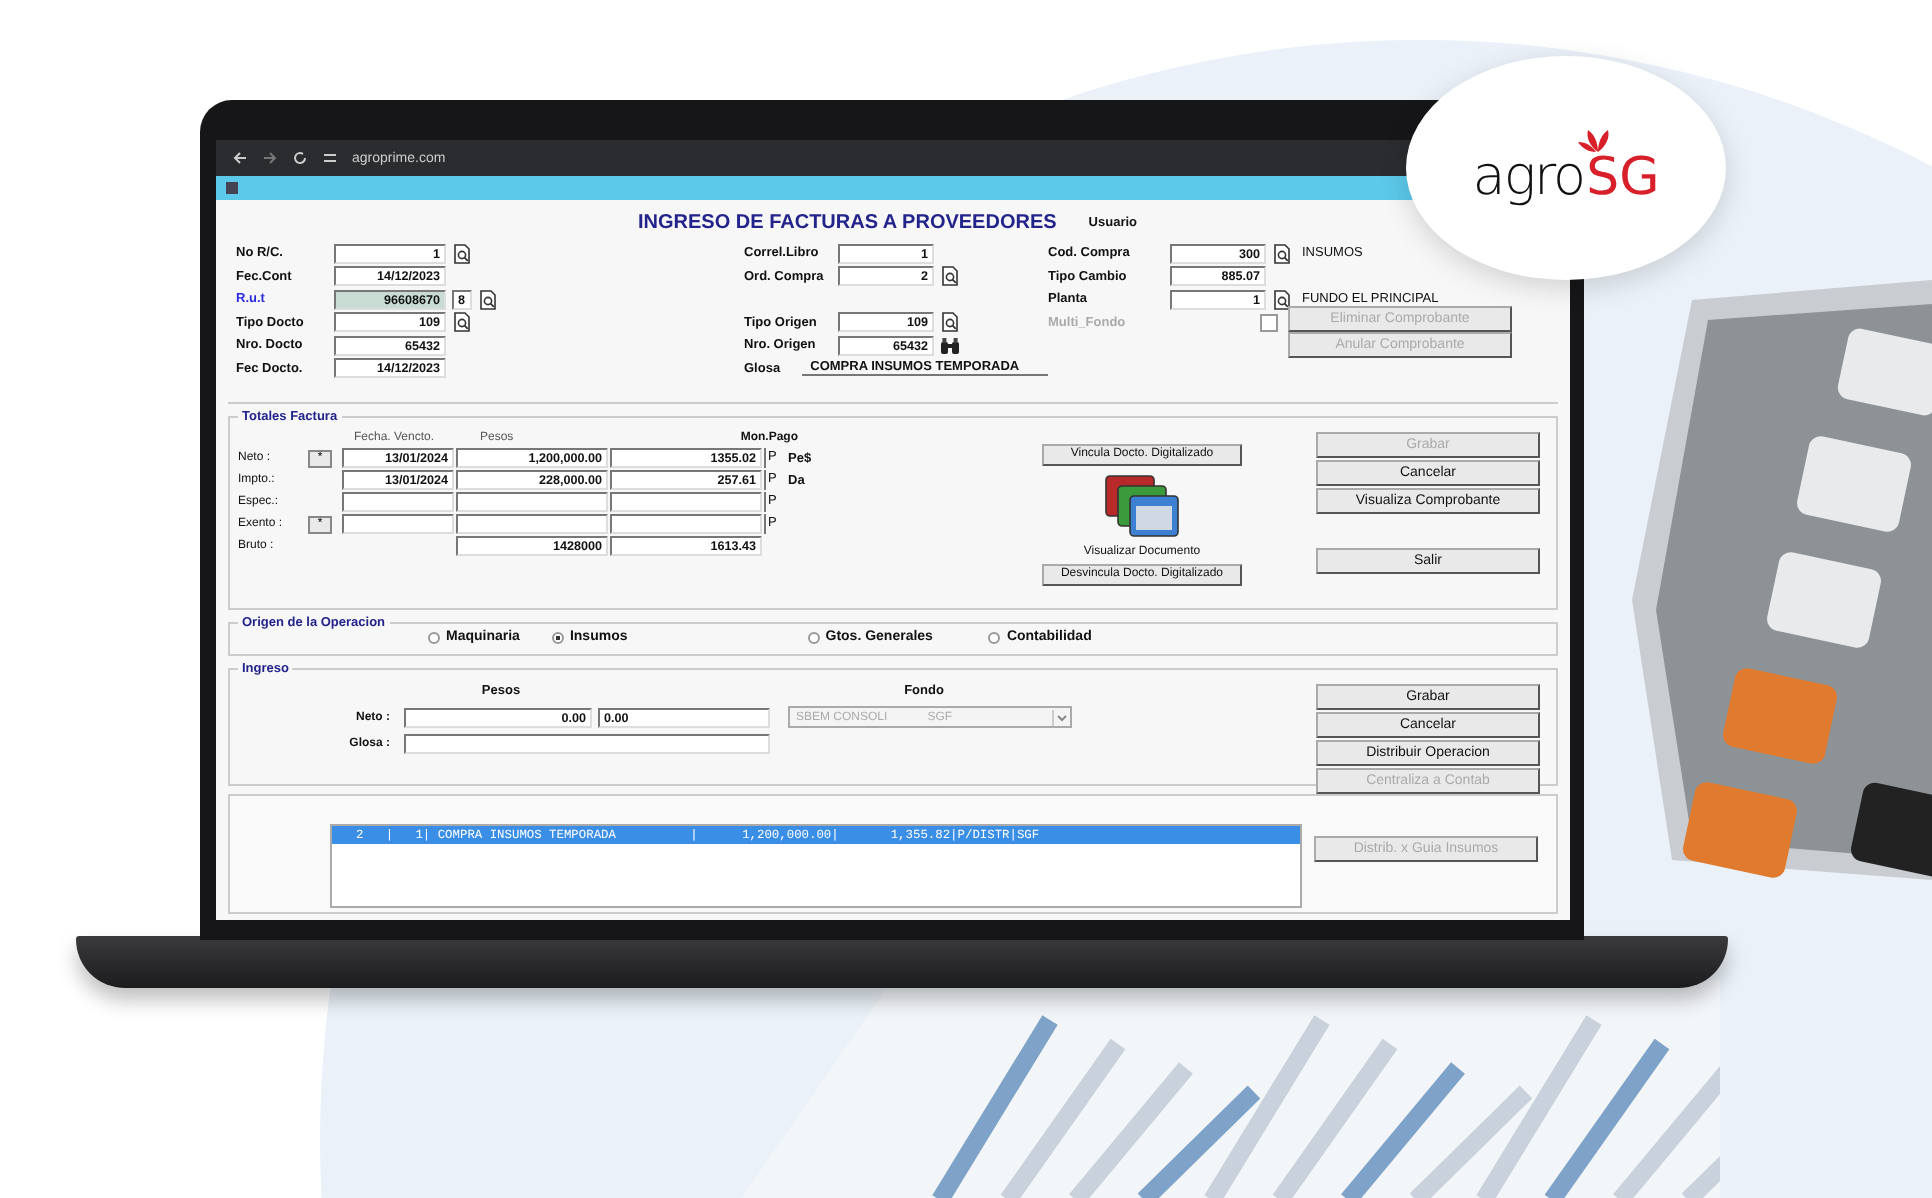  What do you see at coordinates (950, 345) in the screenshot?
I see `binoculars-icon` at bounding box center [950, 345].